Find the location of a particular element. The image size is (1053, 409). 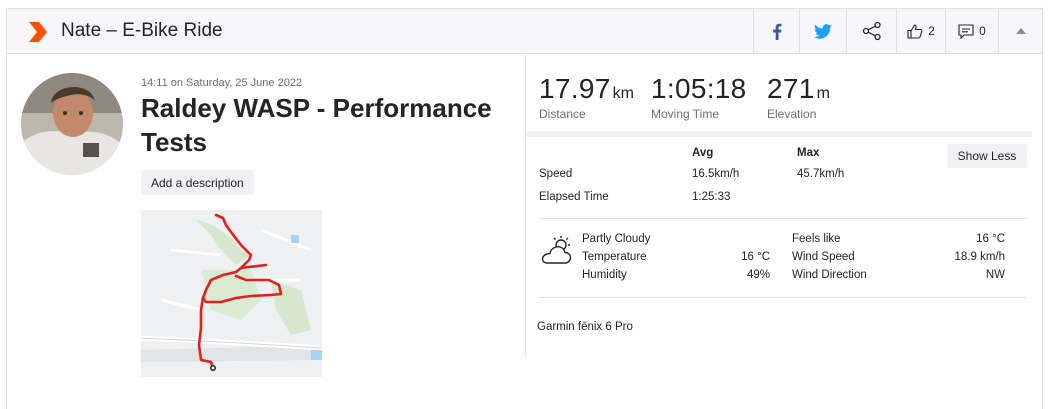

wind-speed-label: Wind Speed is located at coordinates (823, 257).